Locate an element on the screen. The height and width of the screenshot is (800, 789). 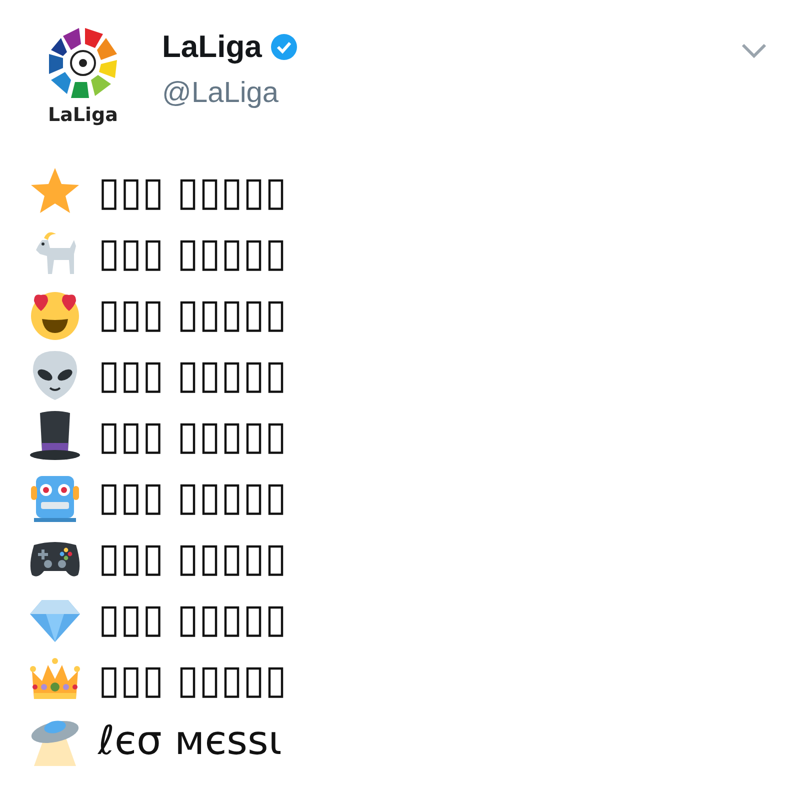
account-name: LaLiga is located at coordinates (212, 47).